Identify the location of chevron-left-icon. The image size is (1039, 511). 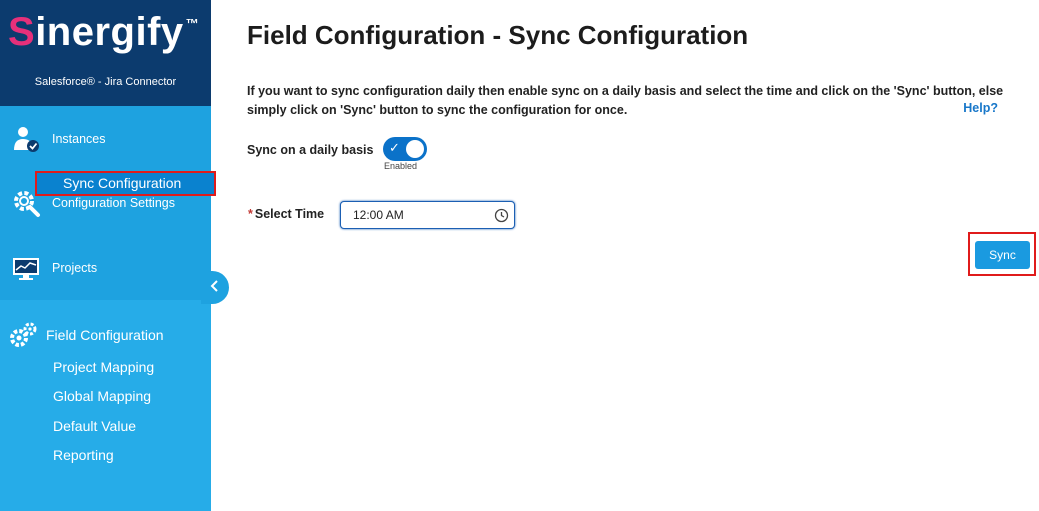
(215, 288).